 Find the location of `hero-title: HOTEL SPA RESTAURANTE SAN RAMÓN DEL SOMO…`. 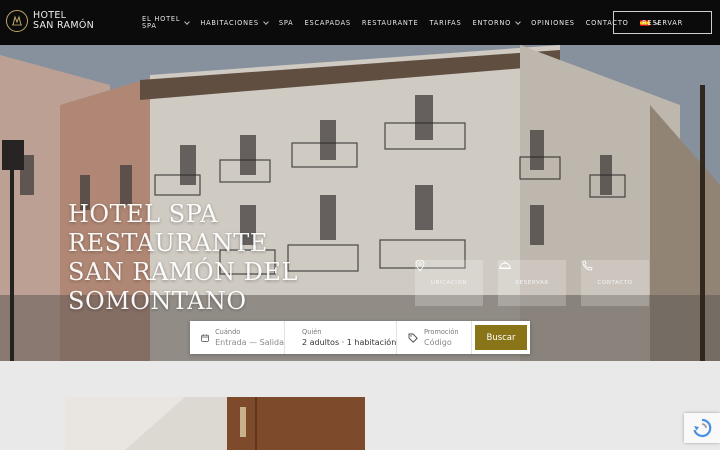

hero-title: HOTEL SPA RESTAURANTE SAN RAMÓN DEL SOMO… is located at coordinates (183, 257).